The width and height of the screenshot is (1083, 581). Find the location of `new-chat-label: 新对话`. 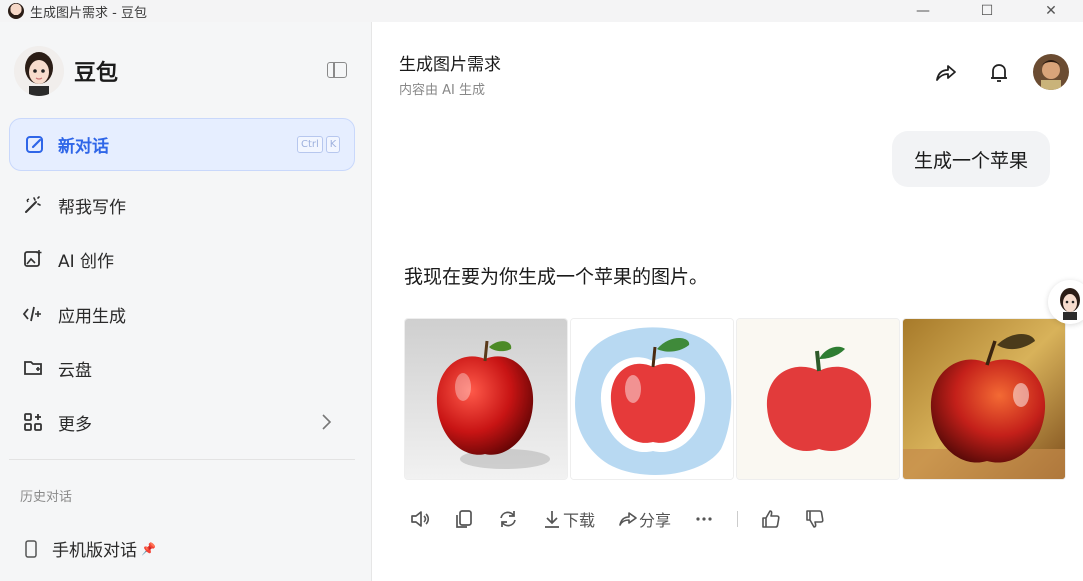

new-chat-label: 新对话 is located at coordinates (83, 147).